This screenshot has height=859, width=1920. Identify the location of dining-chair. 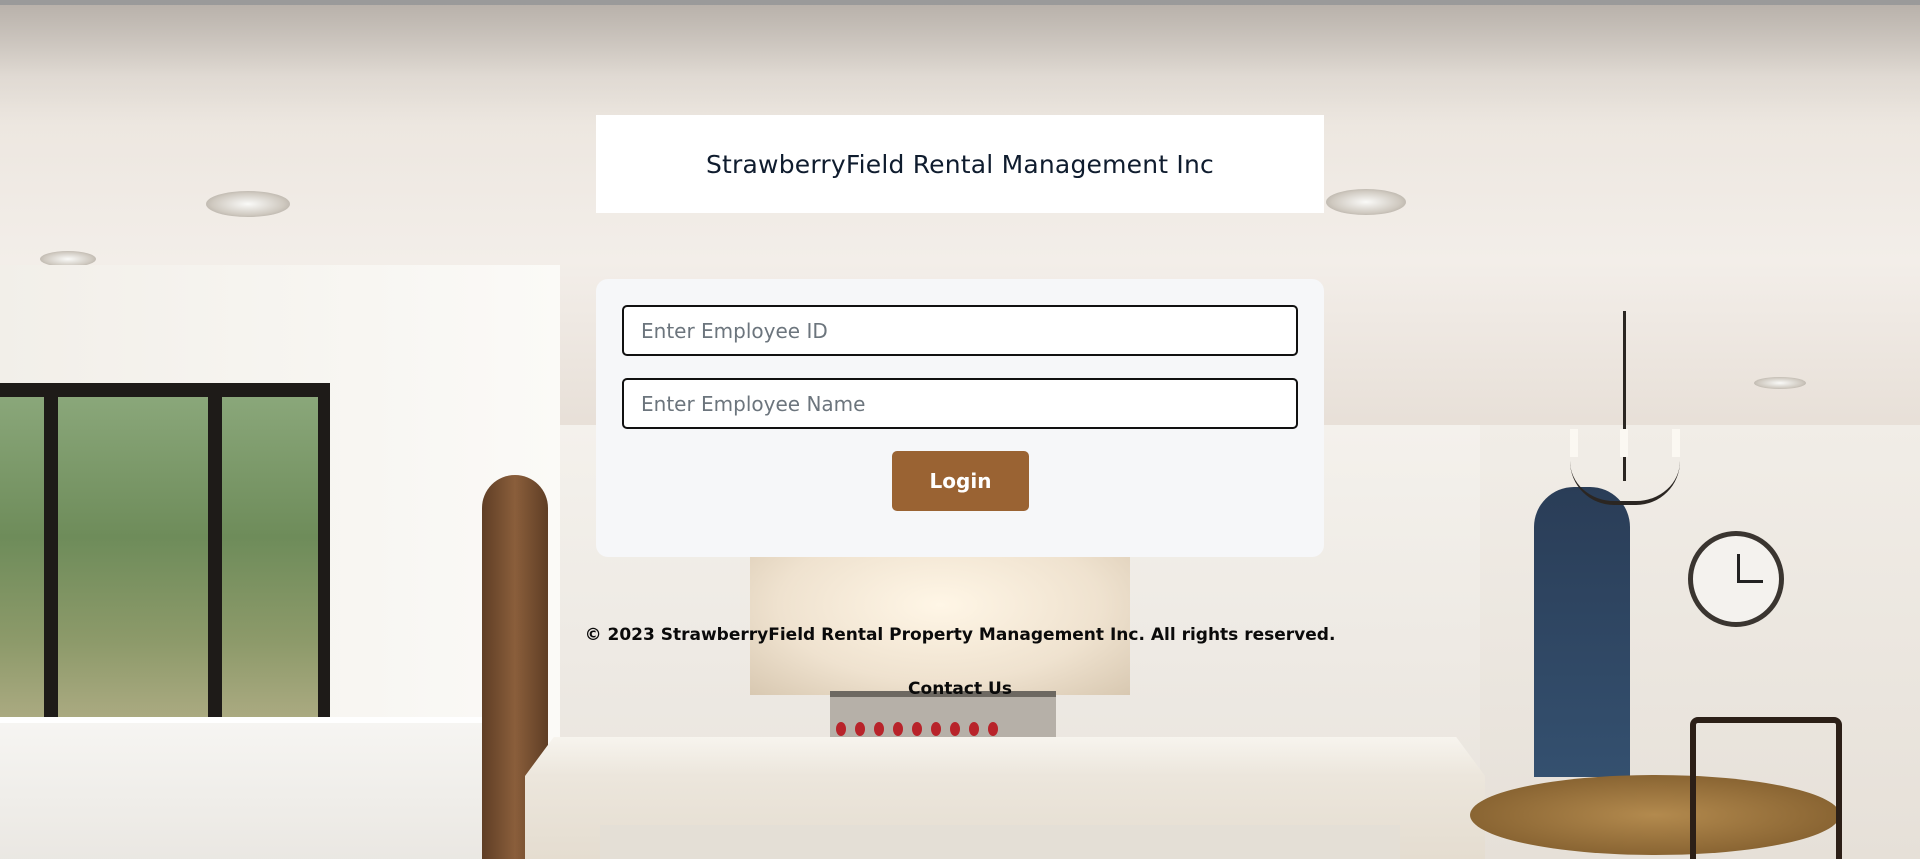
(1766, 788).